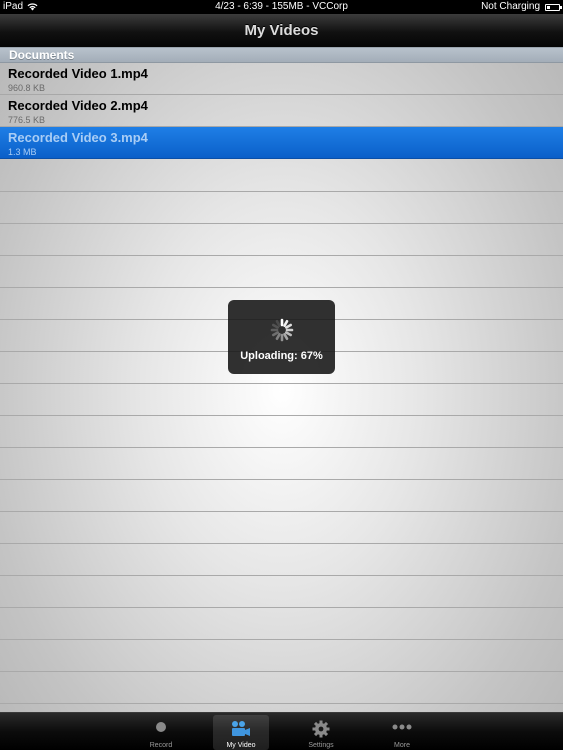 This screenshot has height=750, width=563. I want to click on tab-settings: Settings, so click(321, 732).